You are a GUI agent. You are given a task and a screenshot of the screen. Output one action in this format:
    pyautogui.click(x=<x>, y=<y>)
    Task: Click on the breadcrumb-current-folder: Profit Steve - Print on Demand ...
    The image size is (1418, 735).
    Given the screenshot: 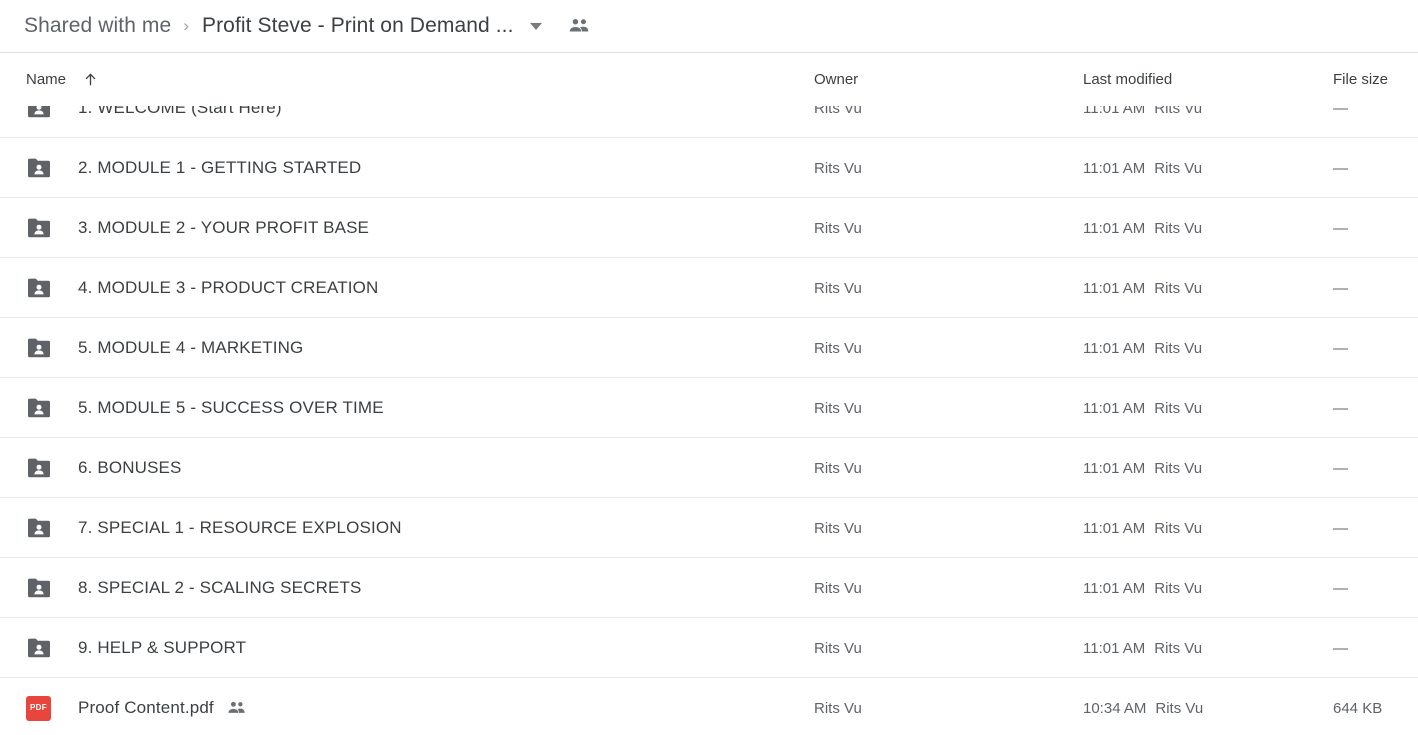 What is the action you would take?
    pyautogui.click(x=358, y=26)
    